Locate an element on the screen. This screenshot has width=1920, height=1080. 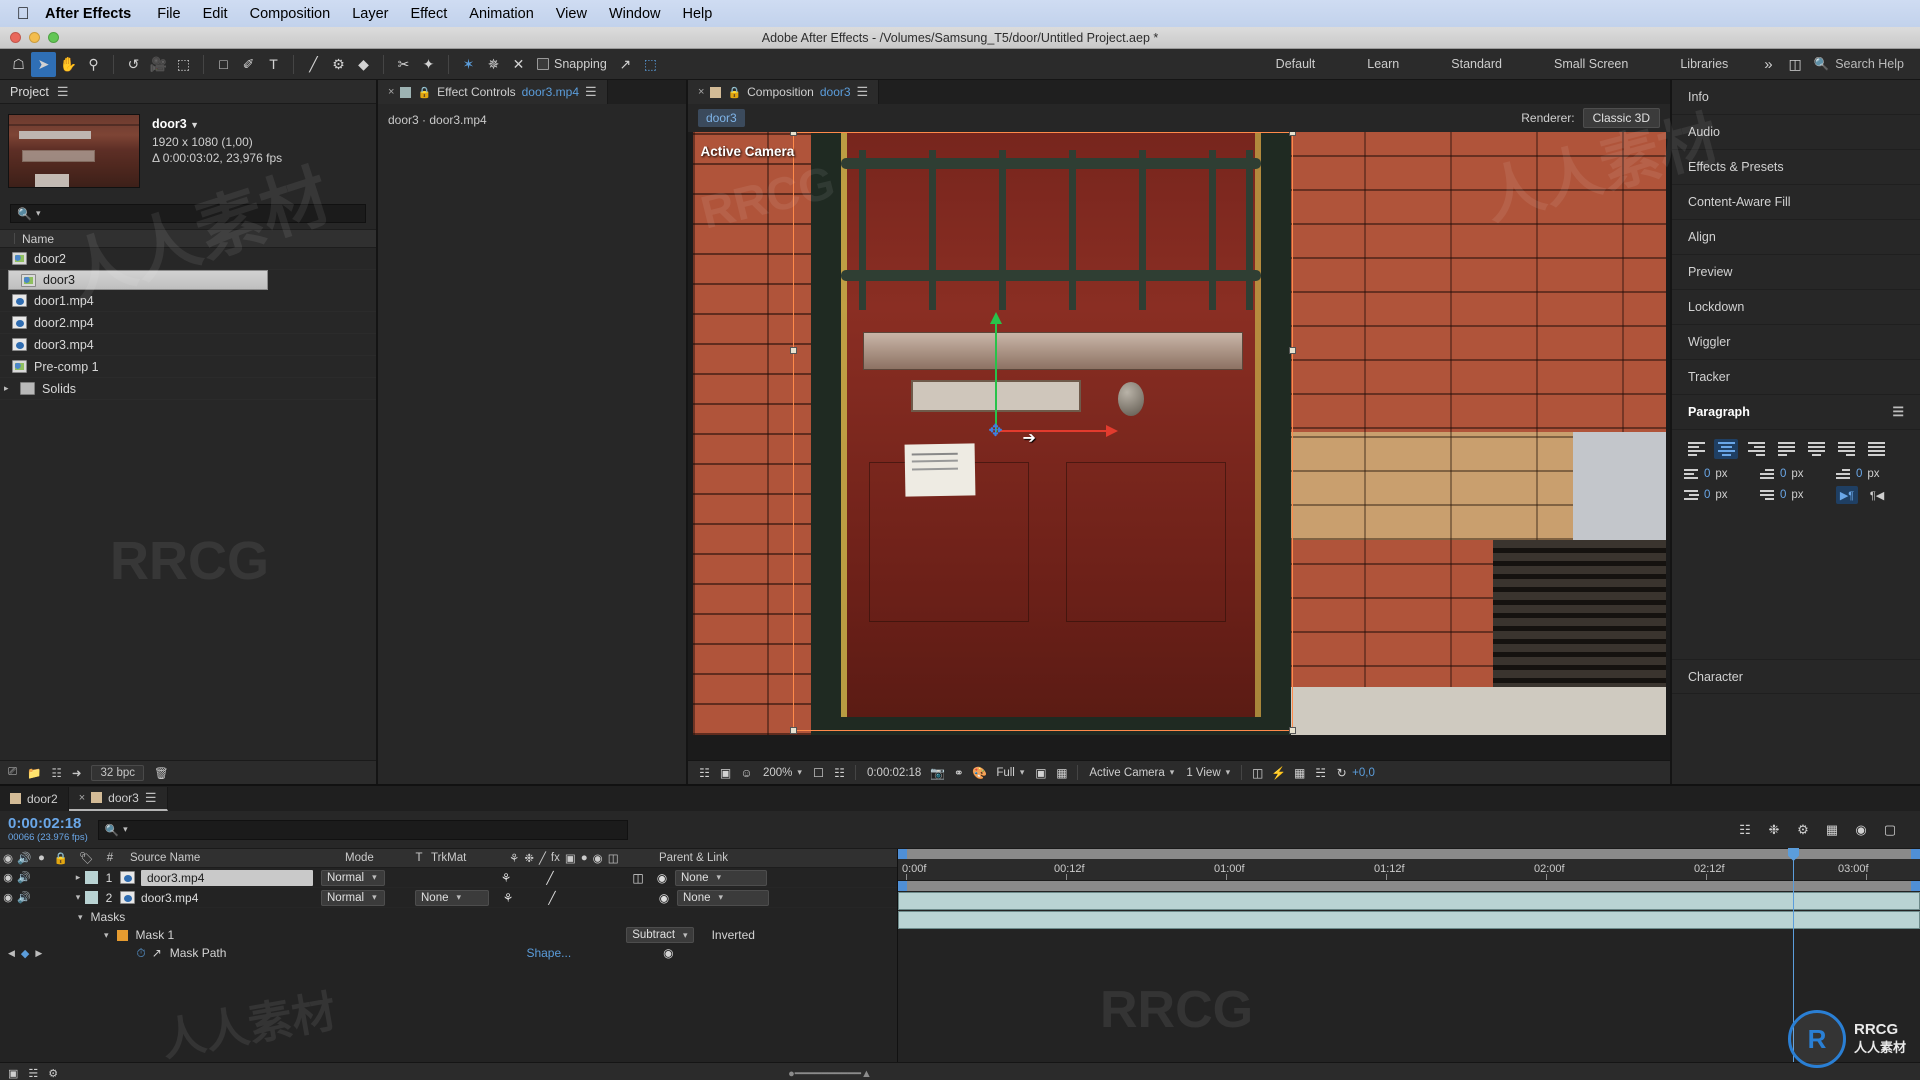
menu-composition: Composition is located at coordinates (290, 14).